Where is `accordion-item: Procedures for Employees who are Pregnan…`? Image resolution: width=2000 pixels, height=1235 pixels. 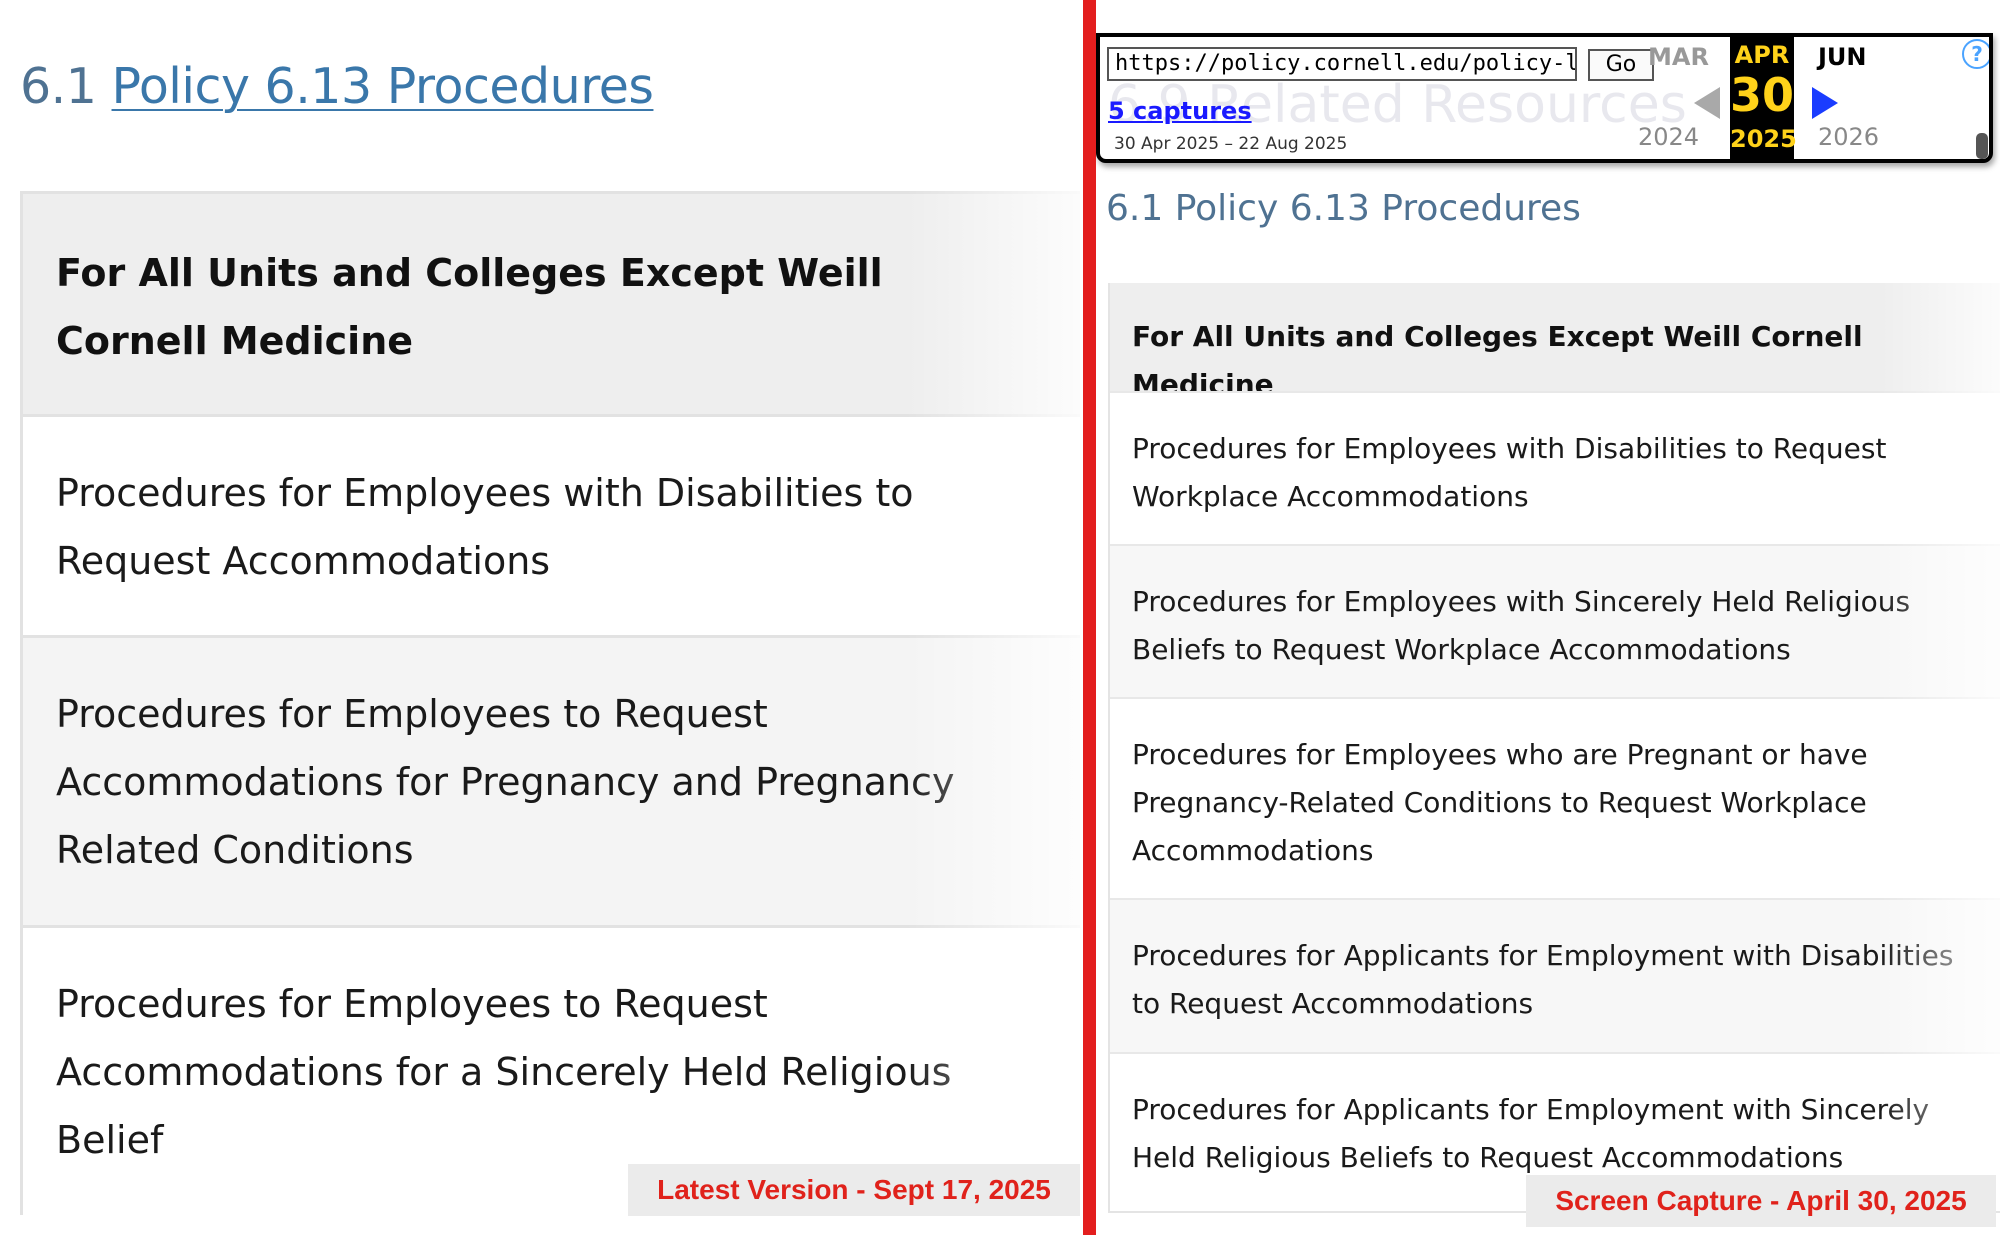
accordion-item: Procedures for Employees who are Pregnan… is located at coordinates (1555, 797).